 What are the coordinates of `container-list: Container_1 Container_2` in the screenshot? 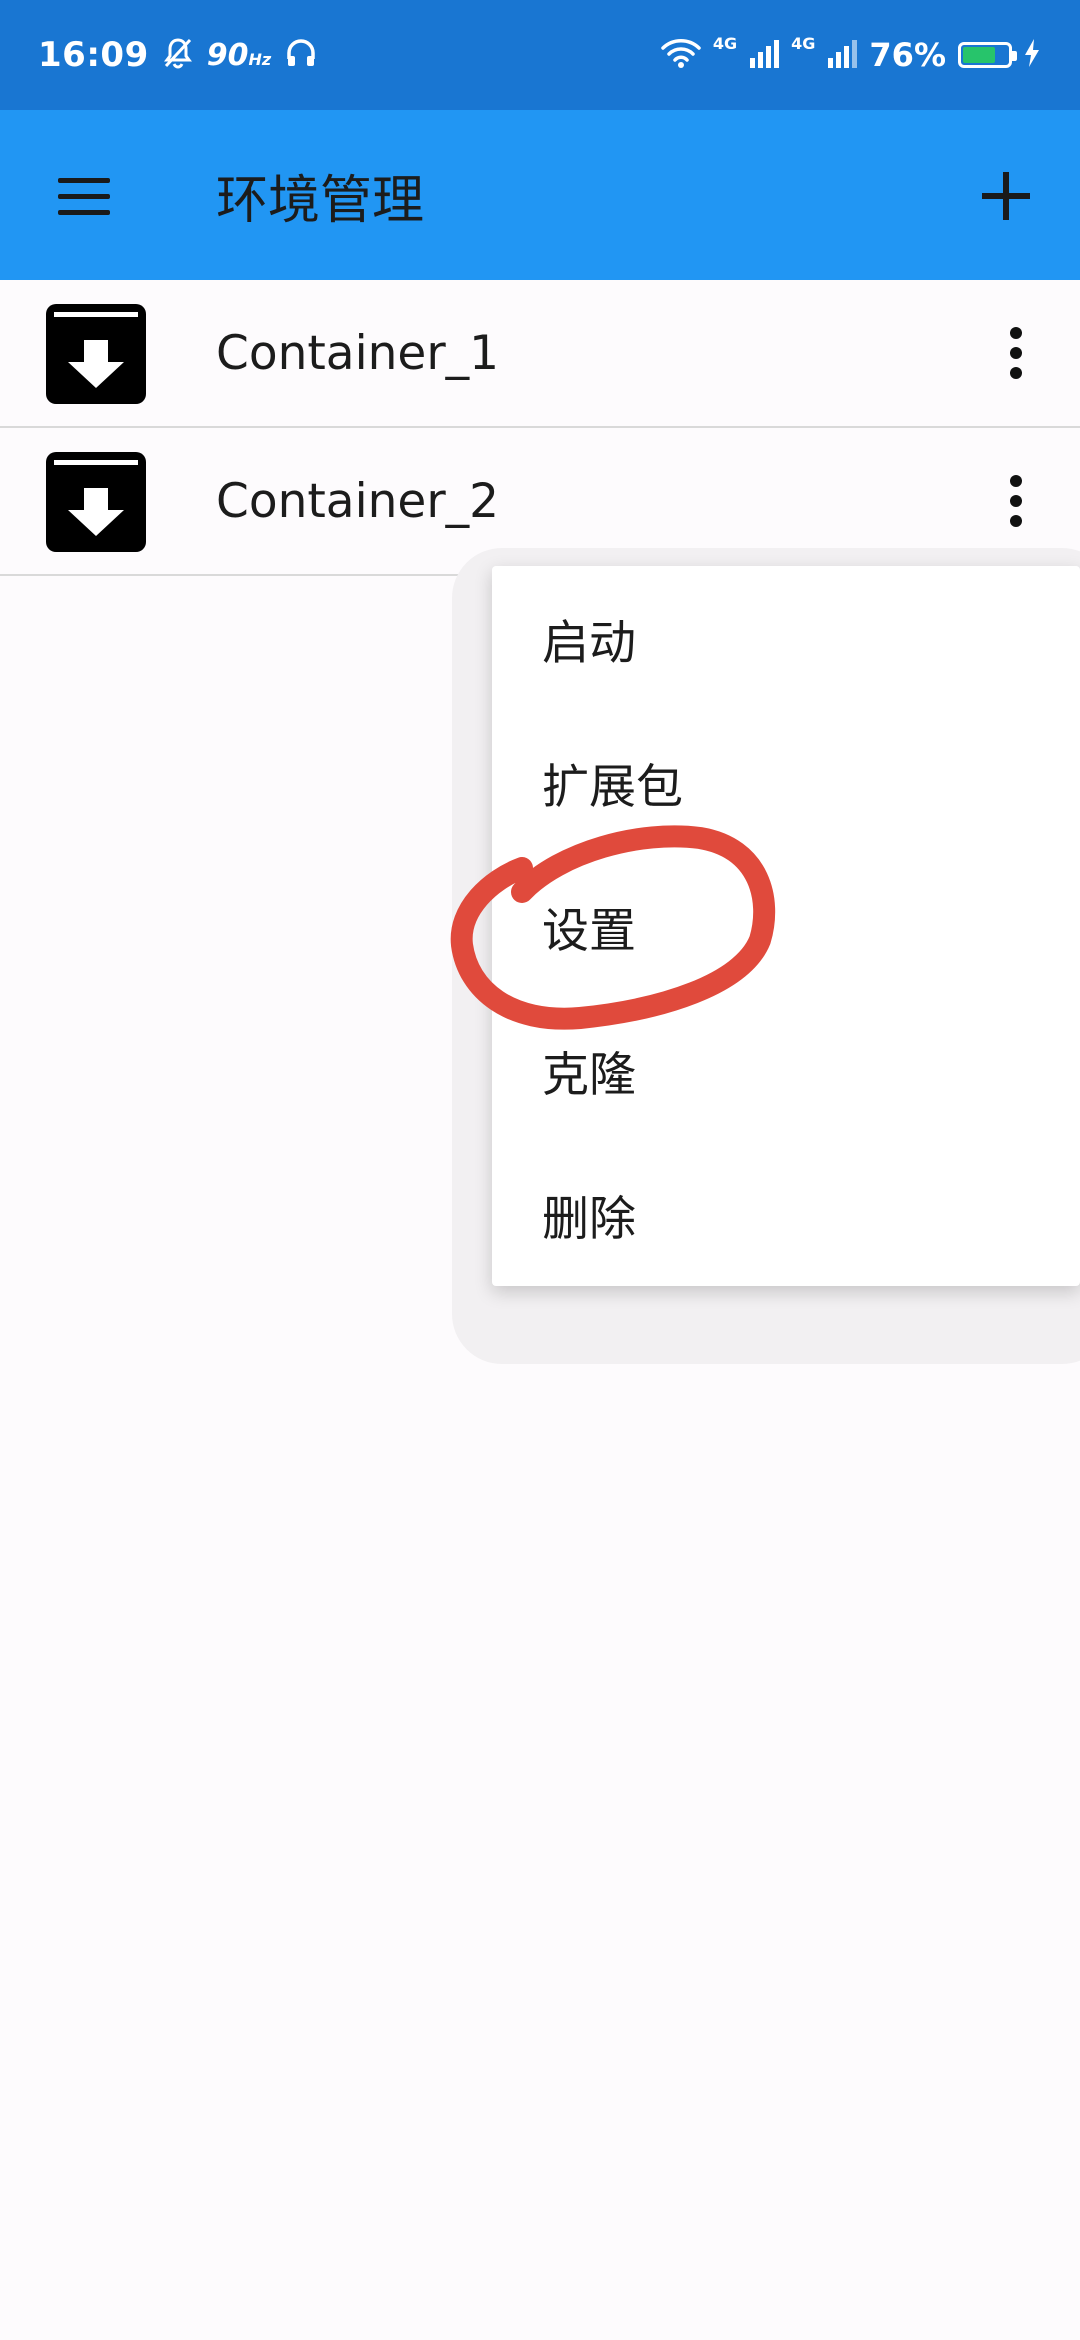 It's located at (540, 428).